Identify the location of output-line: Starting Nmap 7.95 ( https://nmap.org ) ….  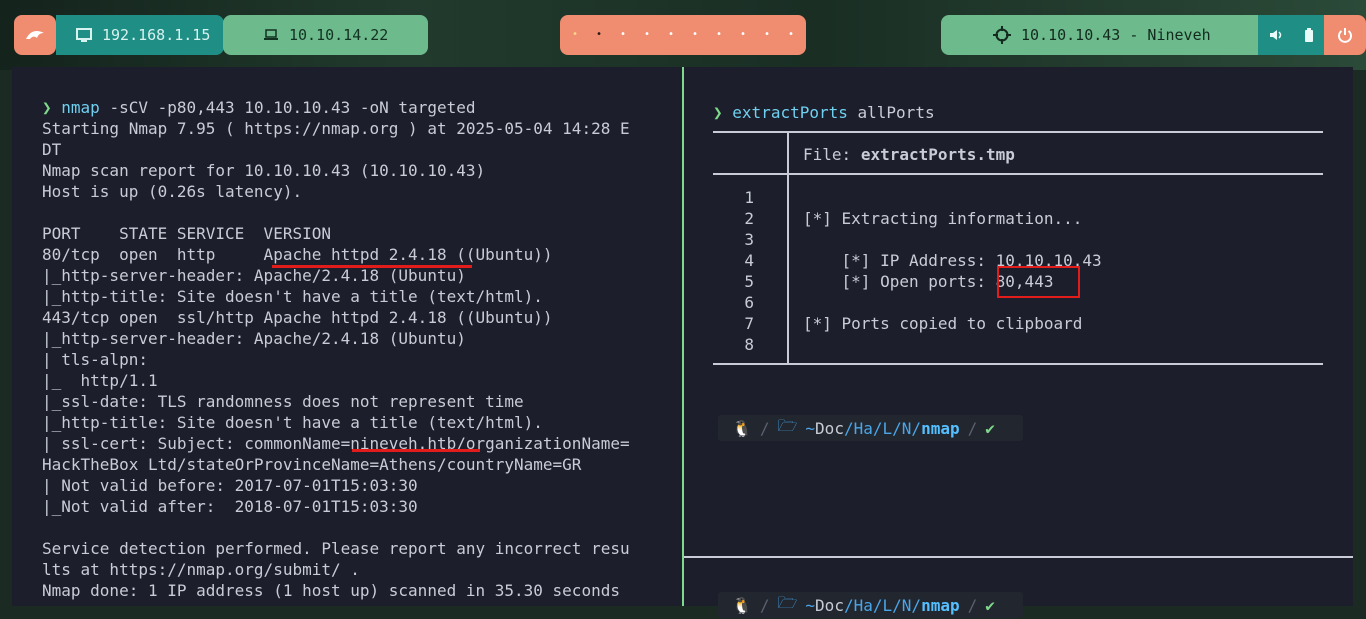
(336, 128).